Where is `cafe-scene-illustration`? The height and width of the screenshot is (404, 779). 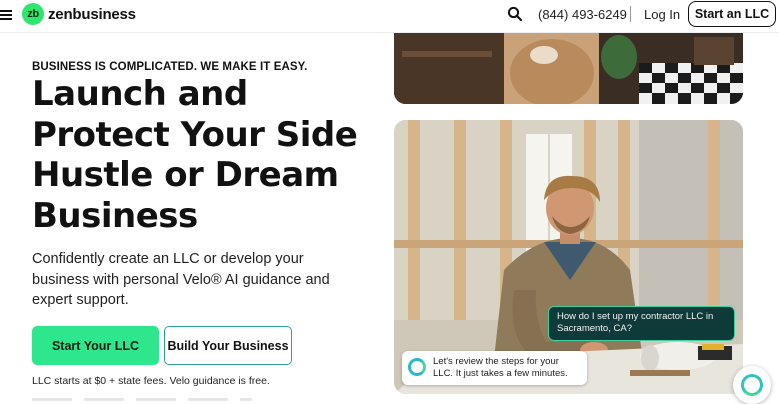 cafe-scene-illustration is located at coordinates (568, 68).